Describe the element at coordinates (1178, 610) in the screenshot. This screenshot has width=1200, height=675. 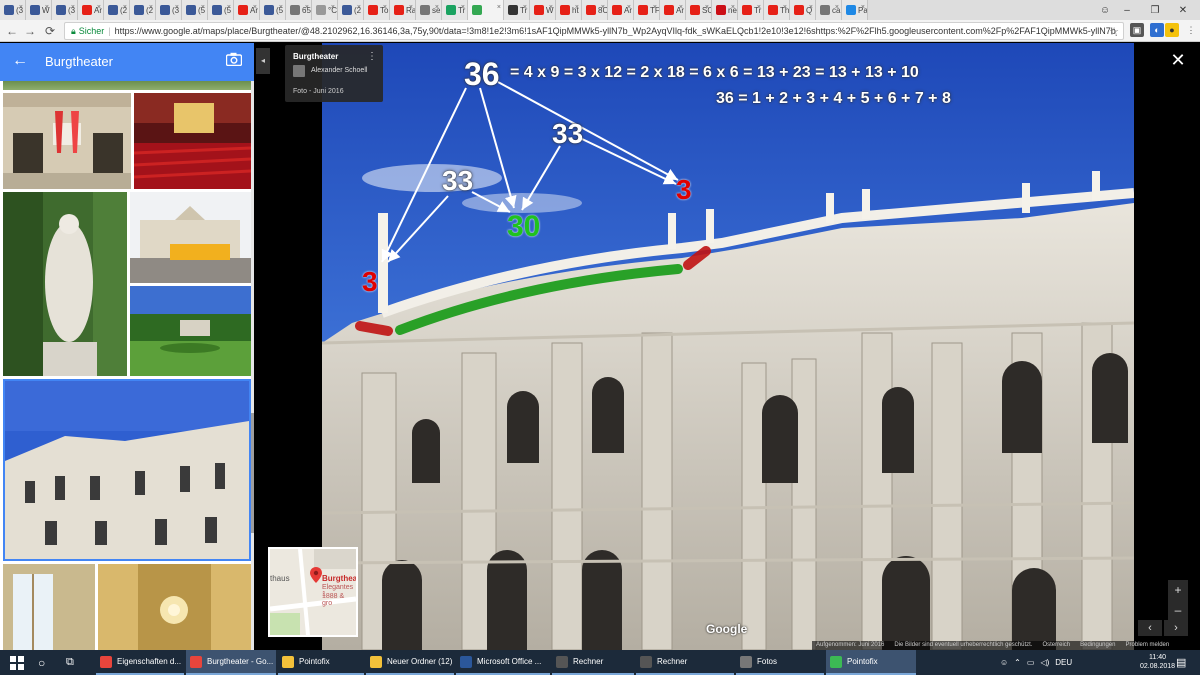
I see `zoom-out-button: –` at that location.